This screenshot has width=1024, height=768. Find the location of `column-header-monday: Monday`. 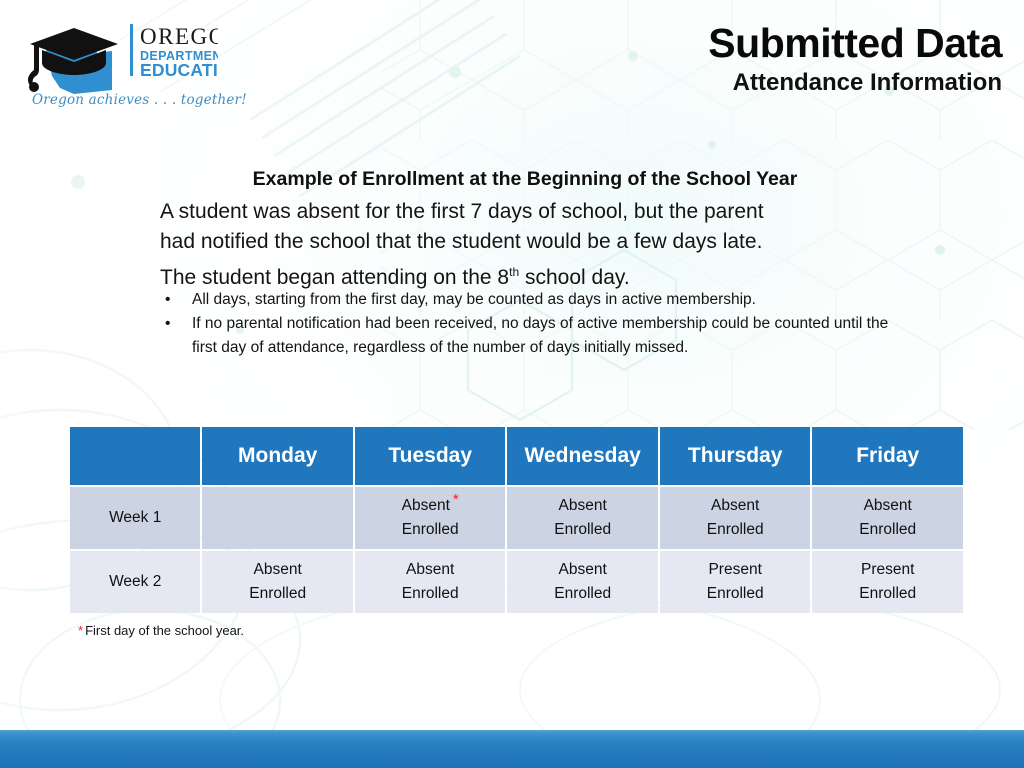

column-header-monday: Monday is located at coordinates (277, 456).